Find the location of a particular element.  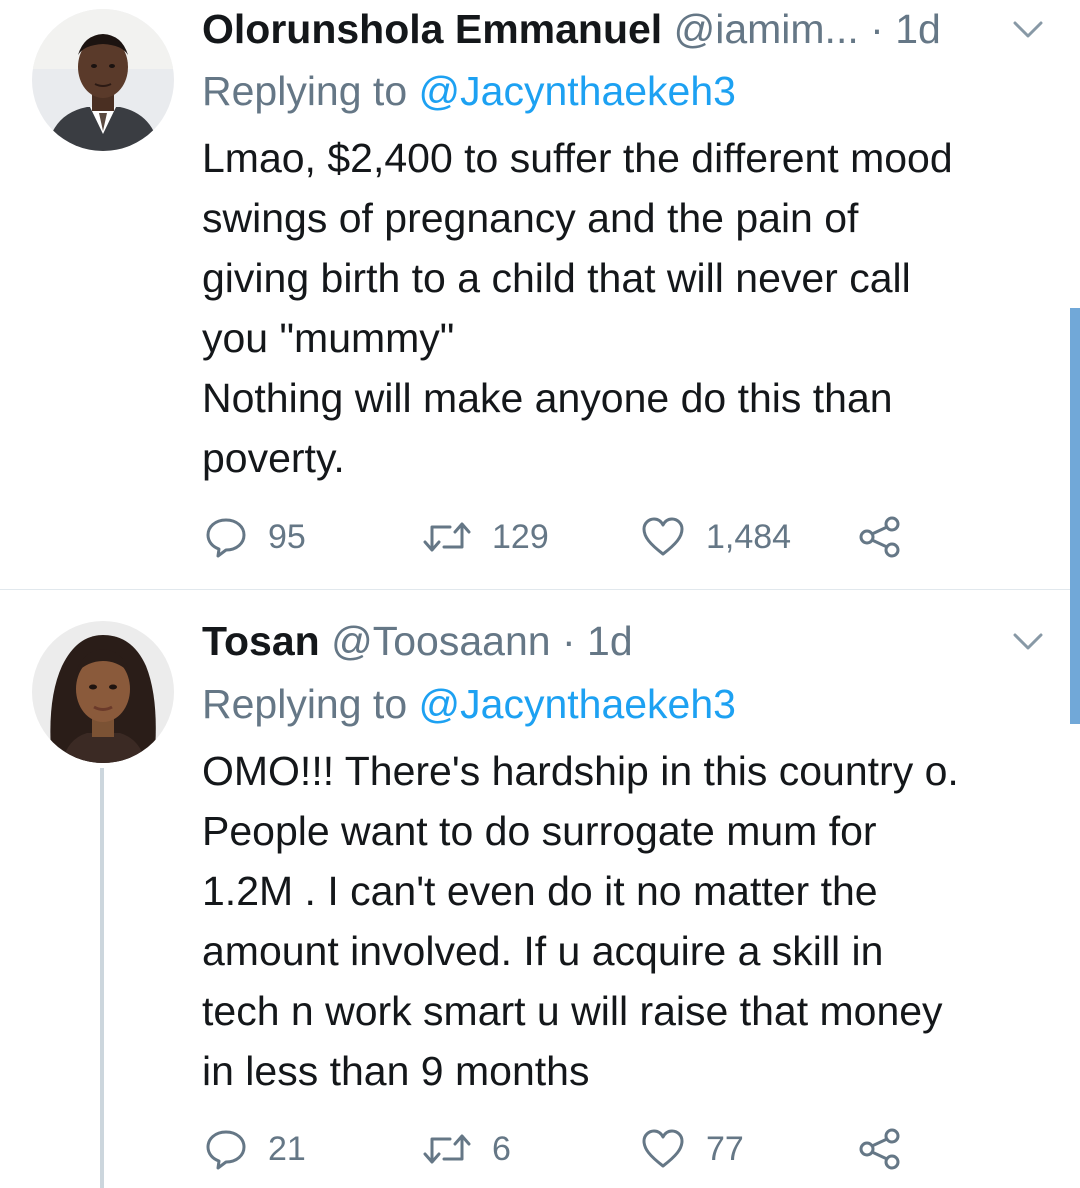

retweet-count: 6 is located at coordinates (501, 1148).